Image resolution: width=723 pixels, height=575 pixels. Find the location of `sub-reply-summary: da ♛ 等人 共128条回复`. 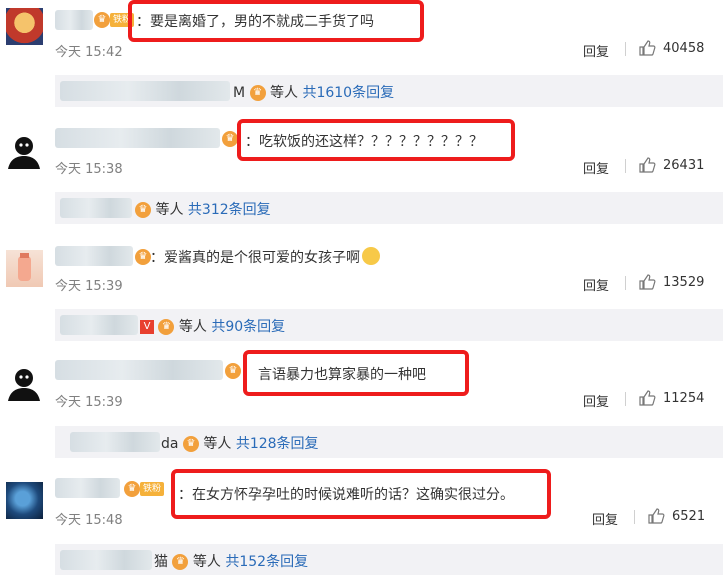

sub-reply-summary: da ♛ 等人 共128条回复 is located at coordinates (240, 443).